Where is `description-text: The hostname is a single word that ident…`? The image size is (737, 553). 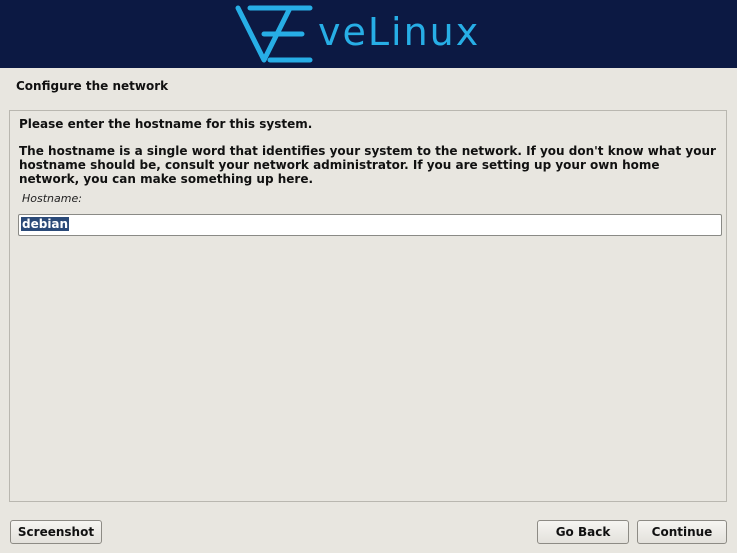
description-text: The hostname is a single word that ident… is located at coordinates (367, 165).